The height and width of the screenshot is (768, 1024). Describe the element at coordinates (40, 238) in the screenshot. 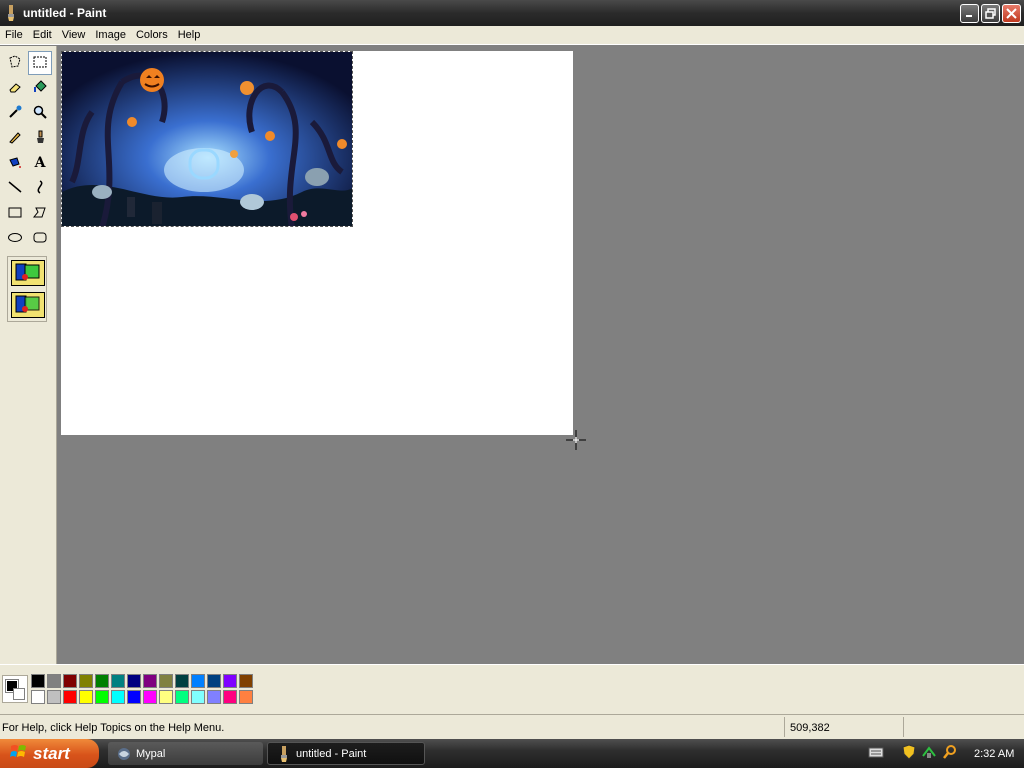

I see `rounded-rectangle-tool` at that location.